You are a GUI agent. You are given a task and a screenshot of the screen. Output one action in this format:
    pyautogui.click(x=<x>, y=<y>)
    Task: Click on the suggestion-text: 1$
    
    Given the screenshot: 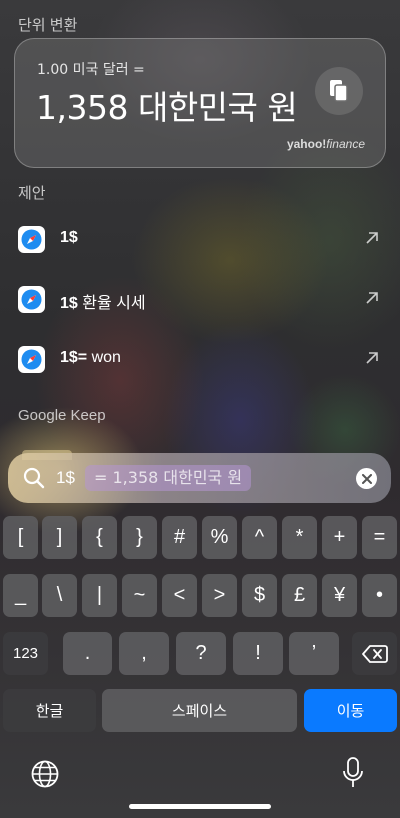 What is the action you would take?
    pyautogui.click(x=69, y=237)
    